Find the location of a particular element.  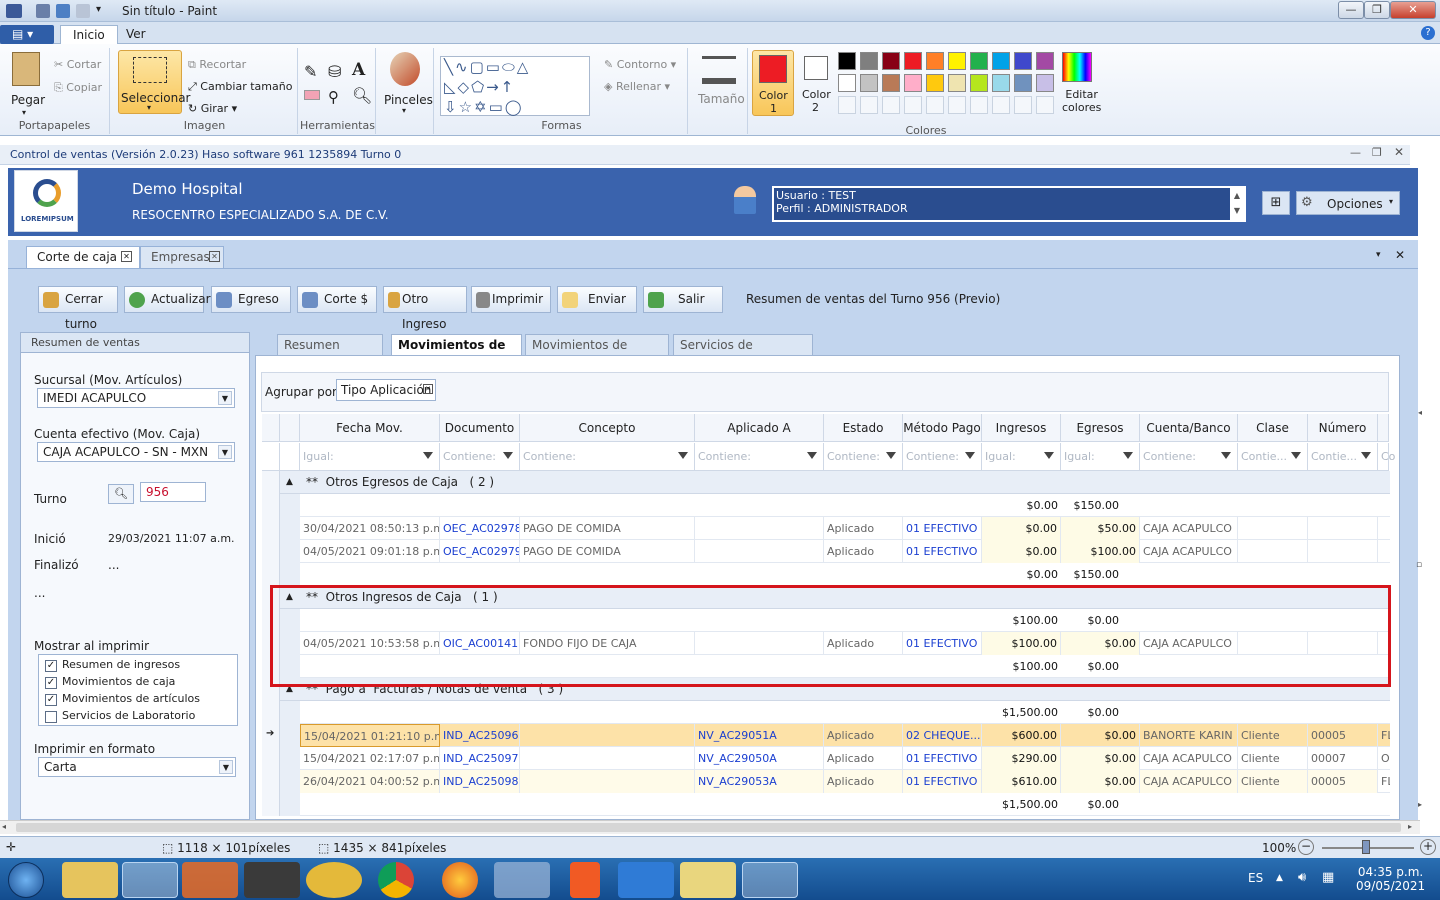

paint-file-menu-button: ▤ ▾ is located at coordinates (27, 34).